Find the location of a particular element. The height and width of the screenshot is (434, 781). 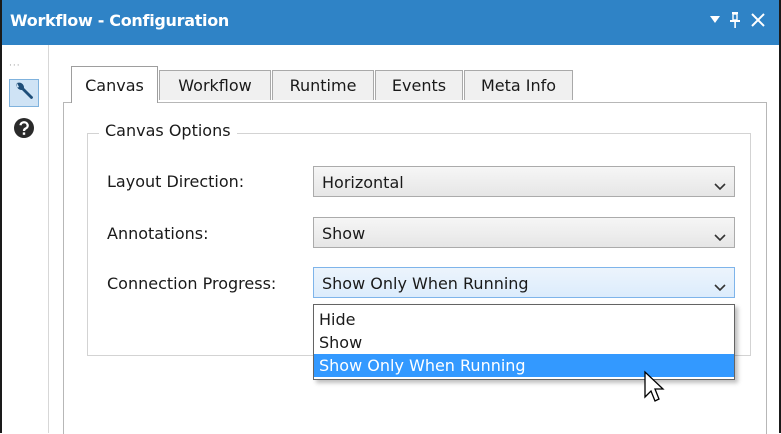

pin-icon is located at coordinates (735, 20).